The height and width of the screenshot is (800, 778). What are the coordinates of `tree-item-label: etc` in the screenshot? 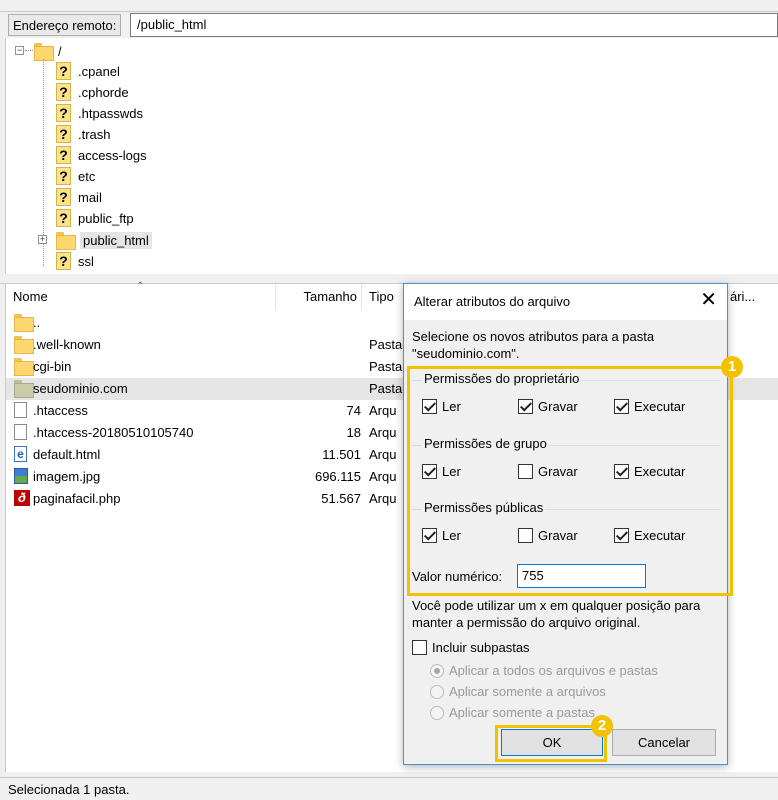 It's located at (87, 176).